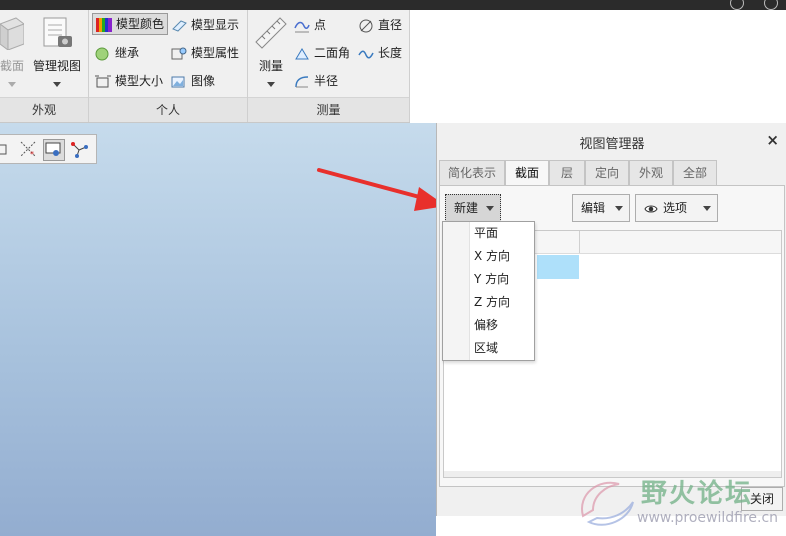 The height and width of the screenshot is (536, 786). I want to click on dihedral-angle-button: 二面角, so click(322, 53).